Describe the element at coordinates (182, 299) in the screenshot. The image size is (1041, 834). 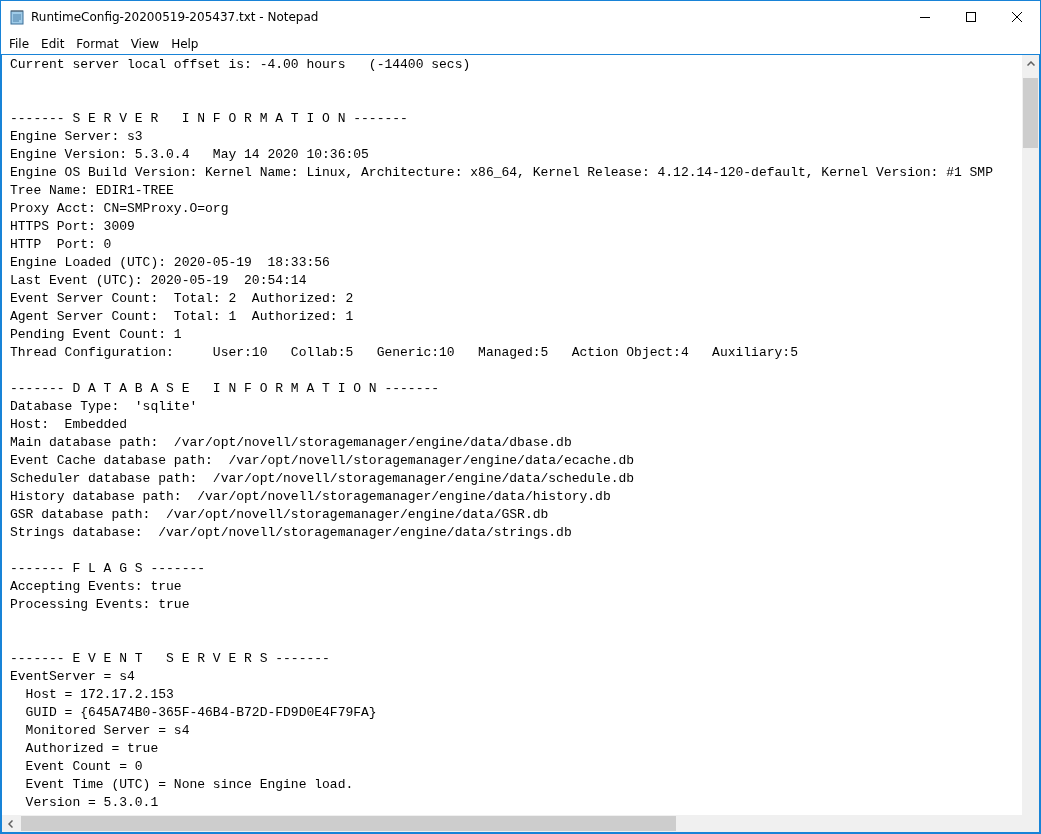
I see `text-line: Event Server Count: Total: 2 Authorized: 2` at that location.